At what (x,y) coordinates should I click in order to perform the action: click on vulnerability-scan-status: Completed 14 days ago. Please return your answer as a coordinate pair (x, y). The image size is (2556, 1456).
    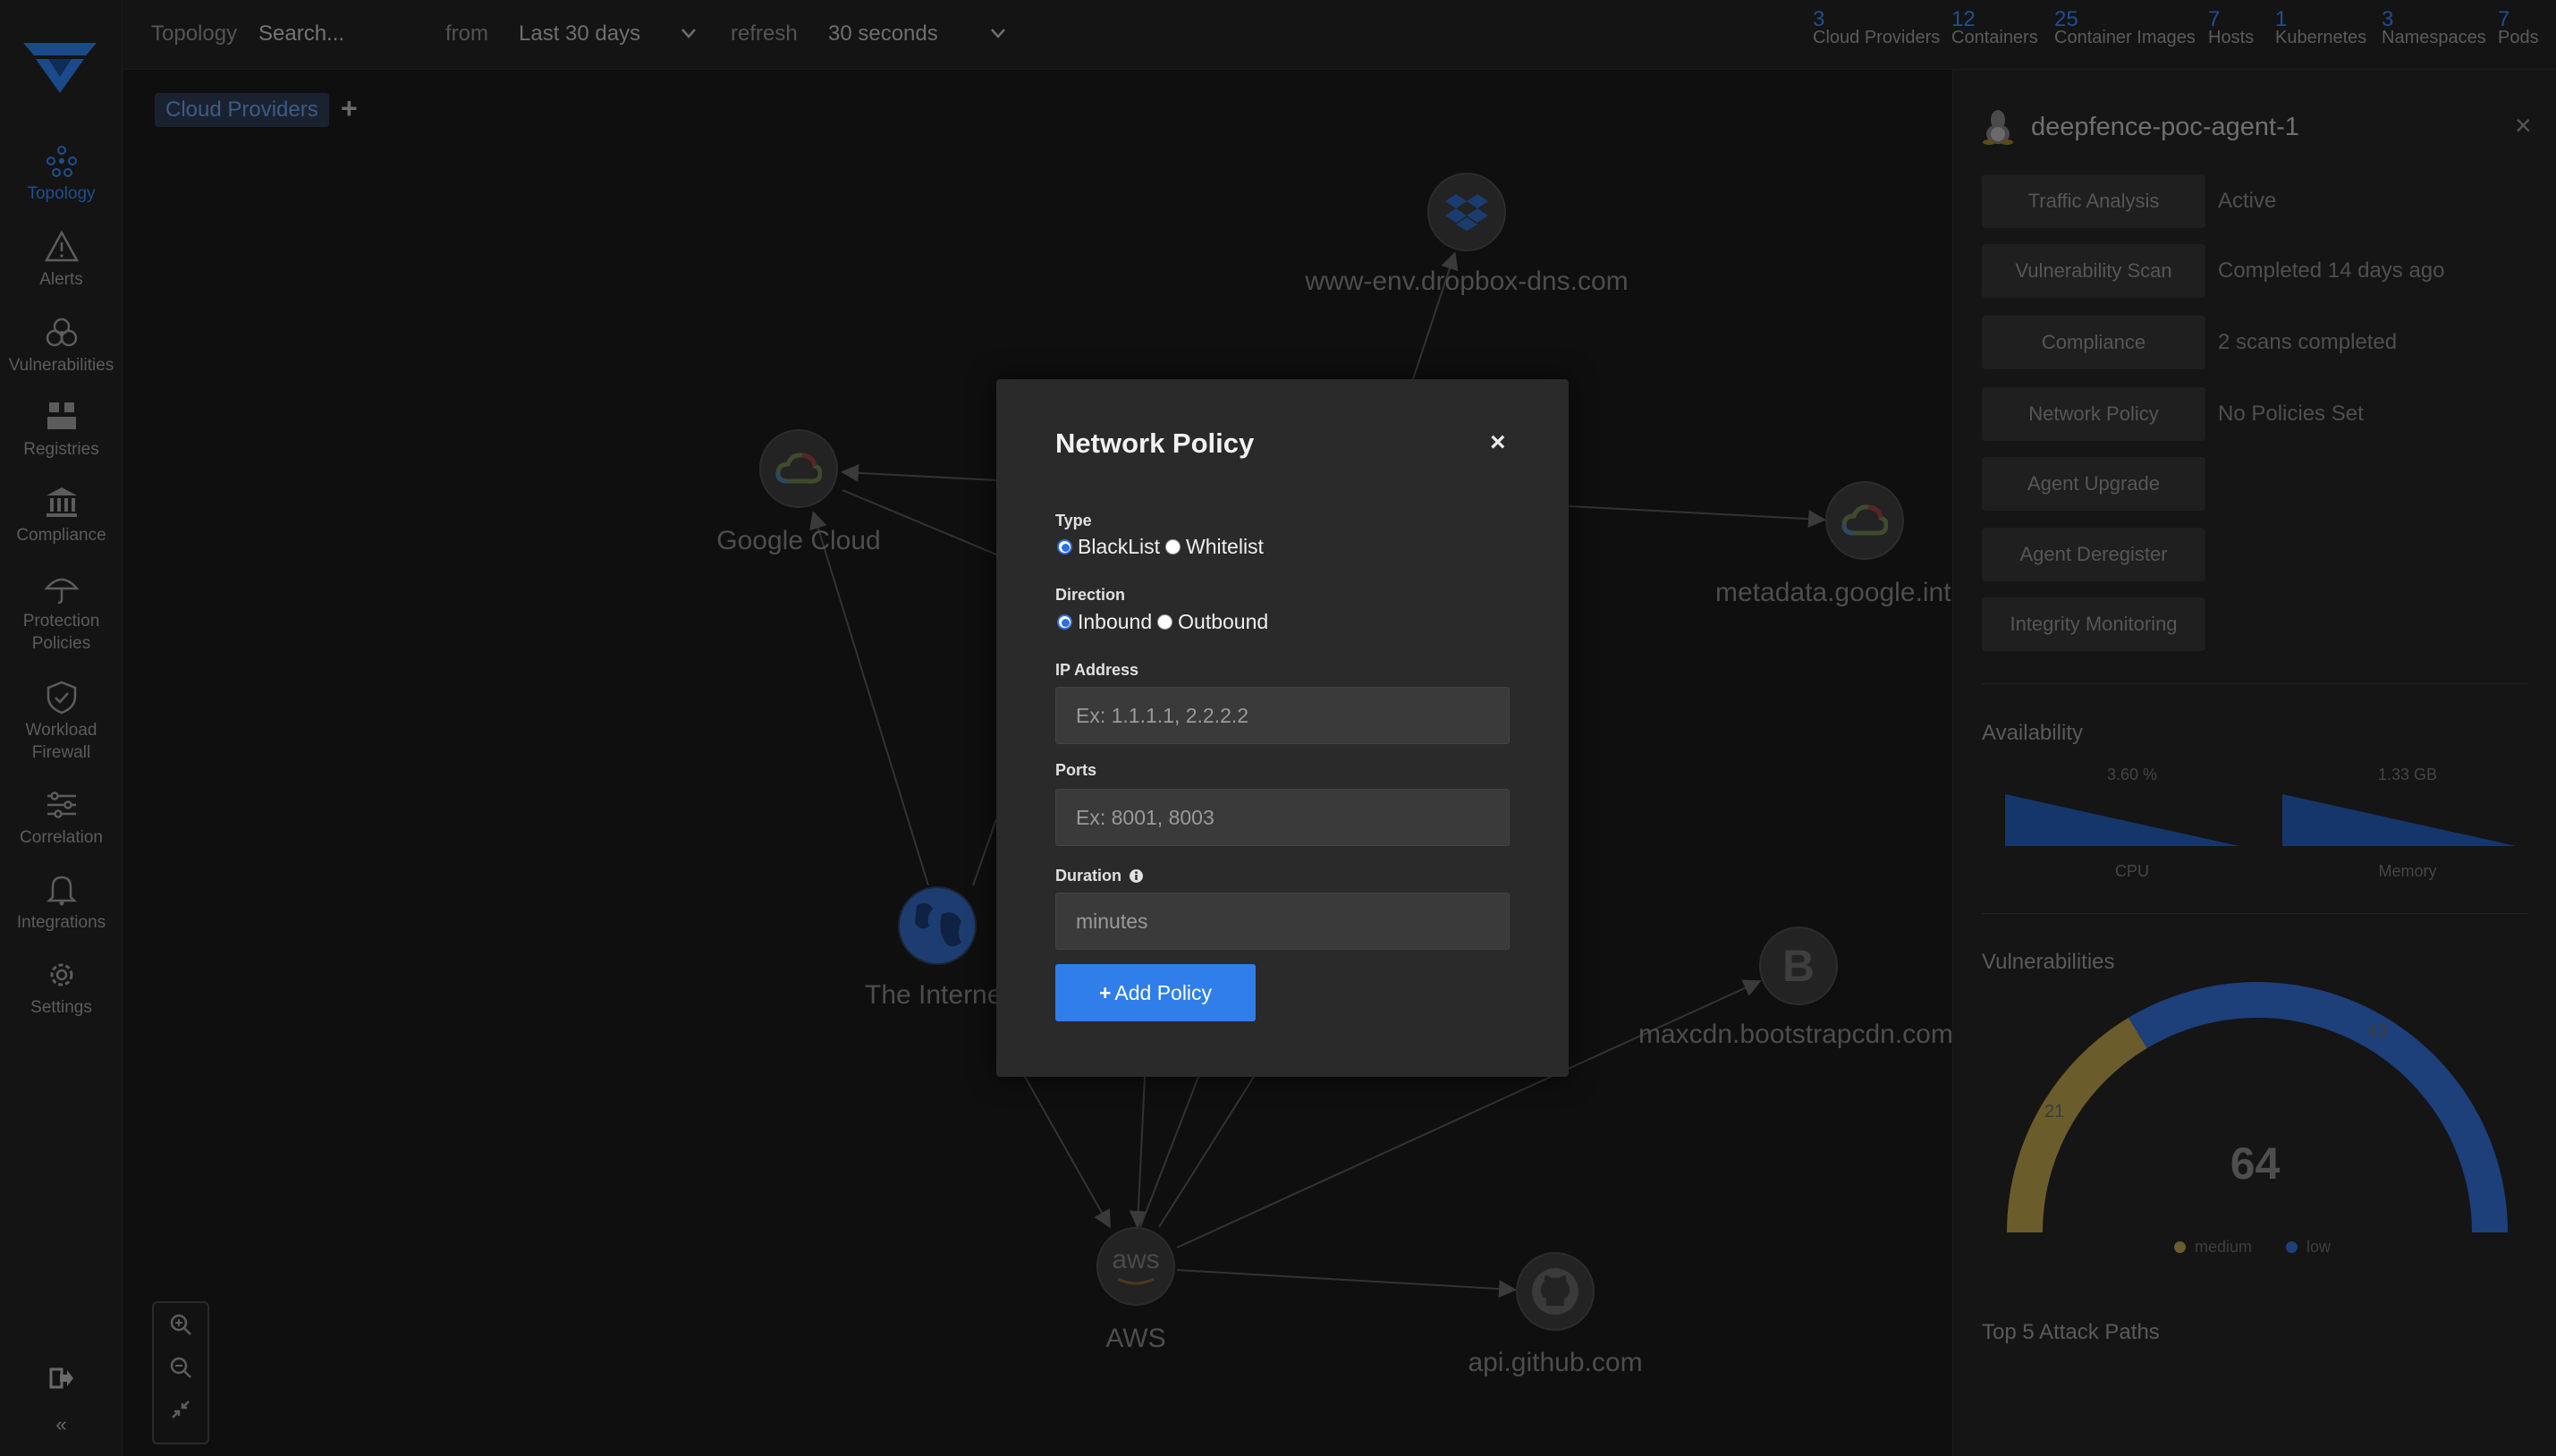
    Looking at the image, I should click on (2331, 270).